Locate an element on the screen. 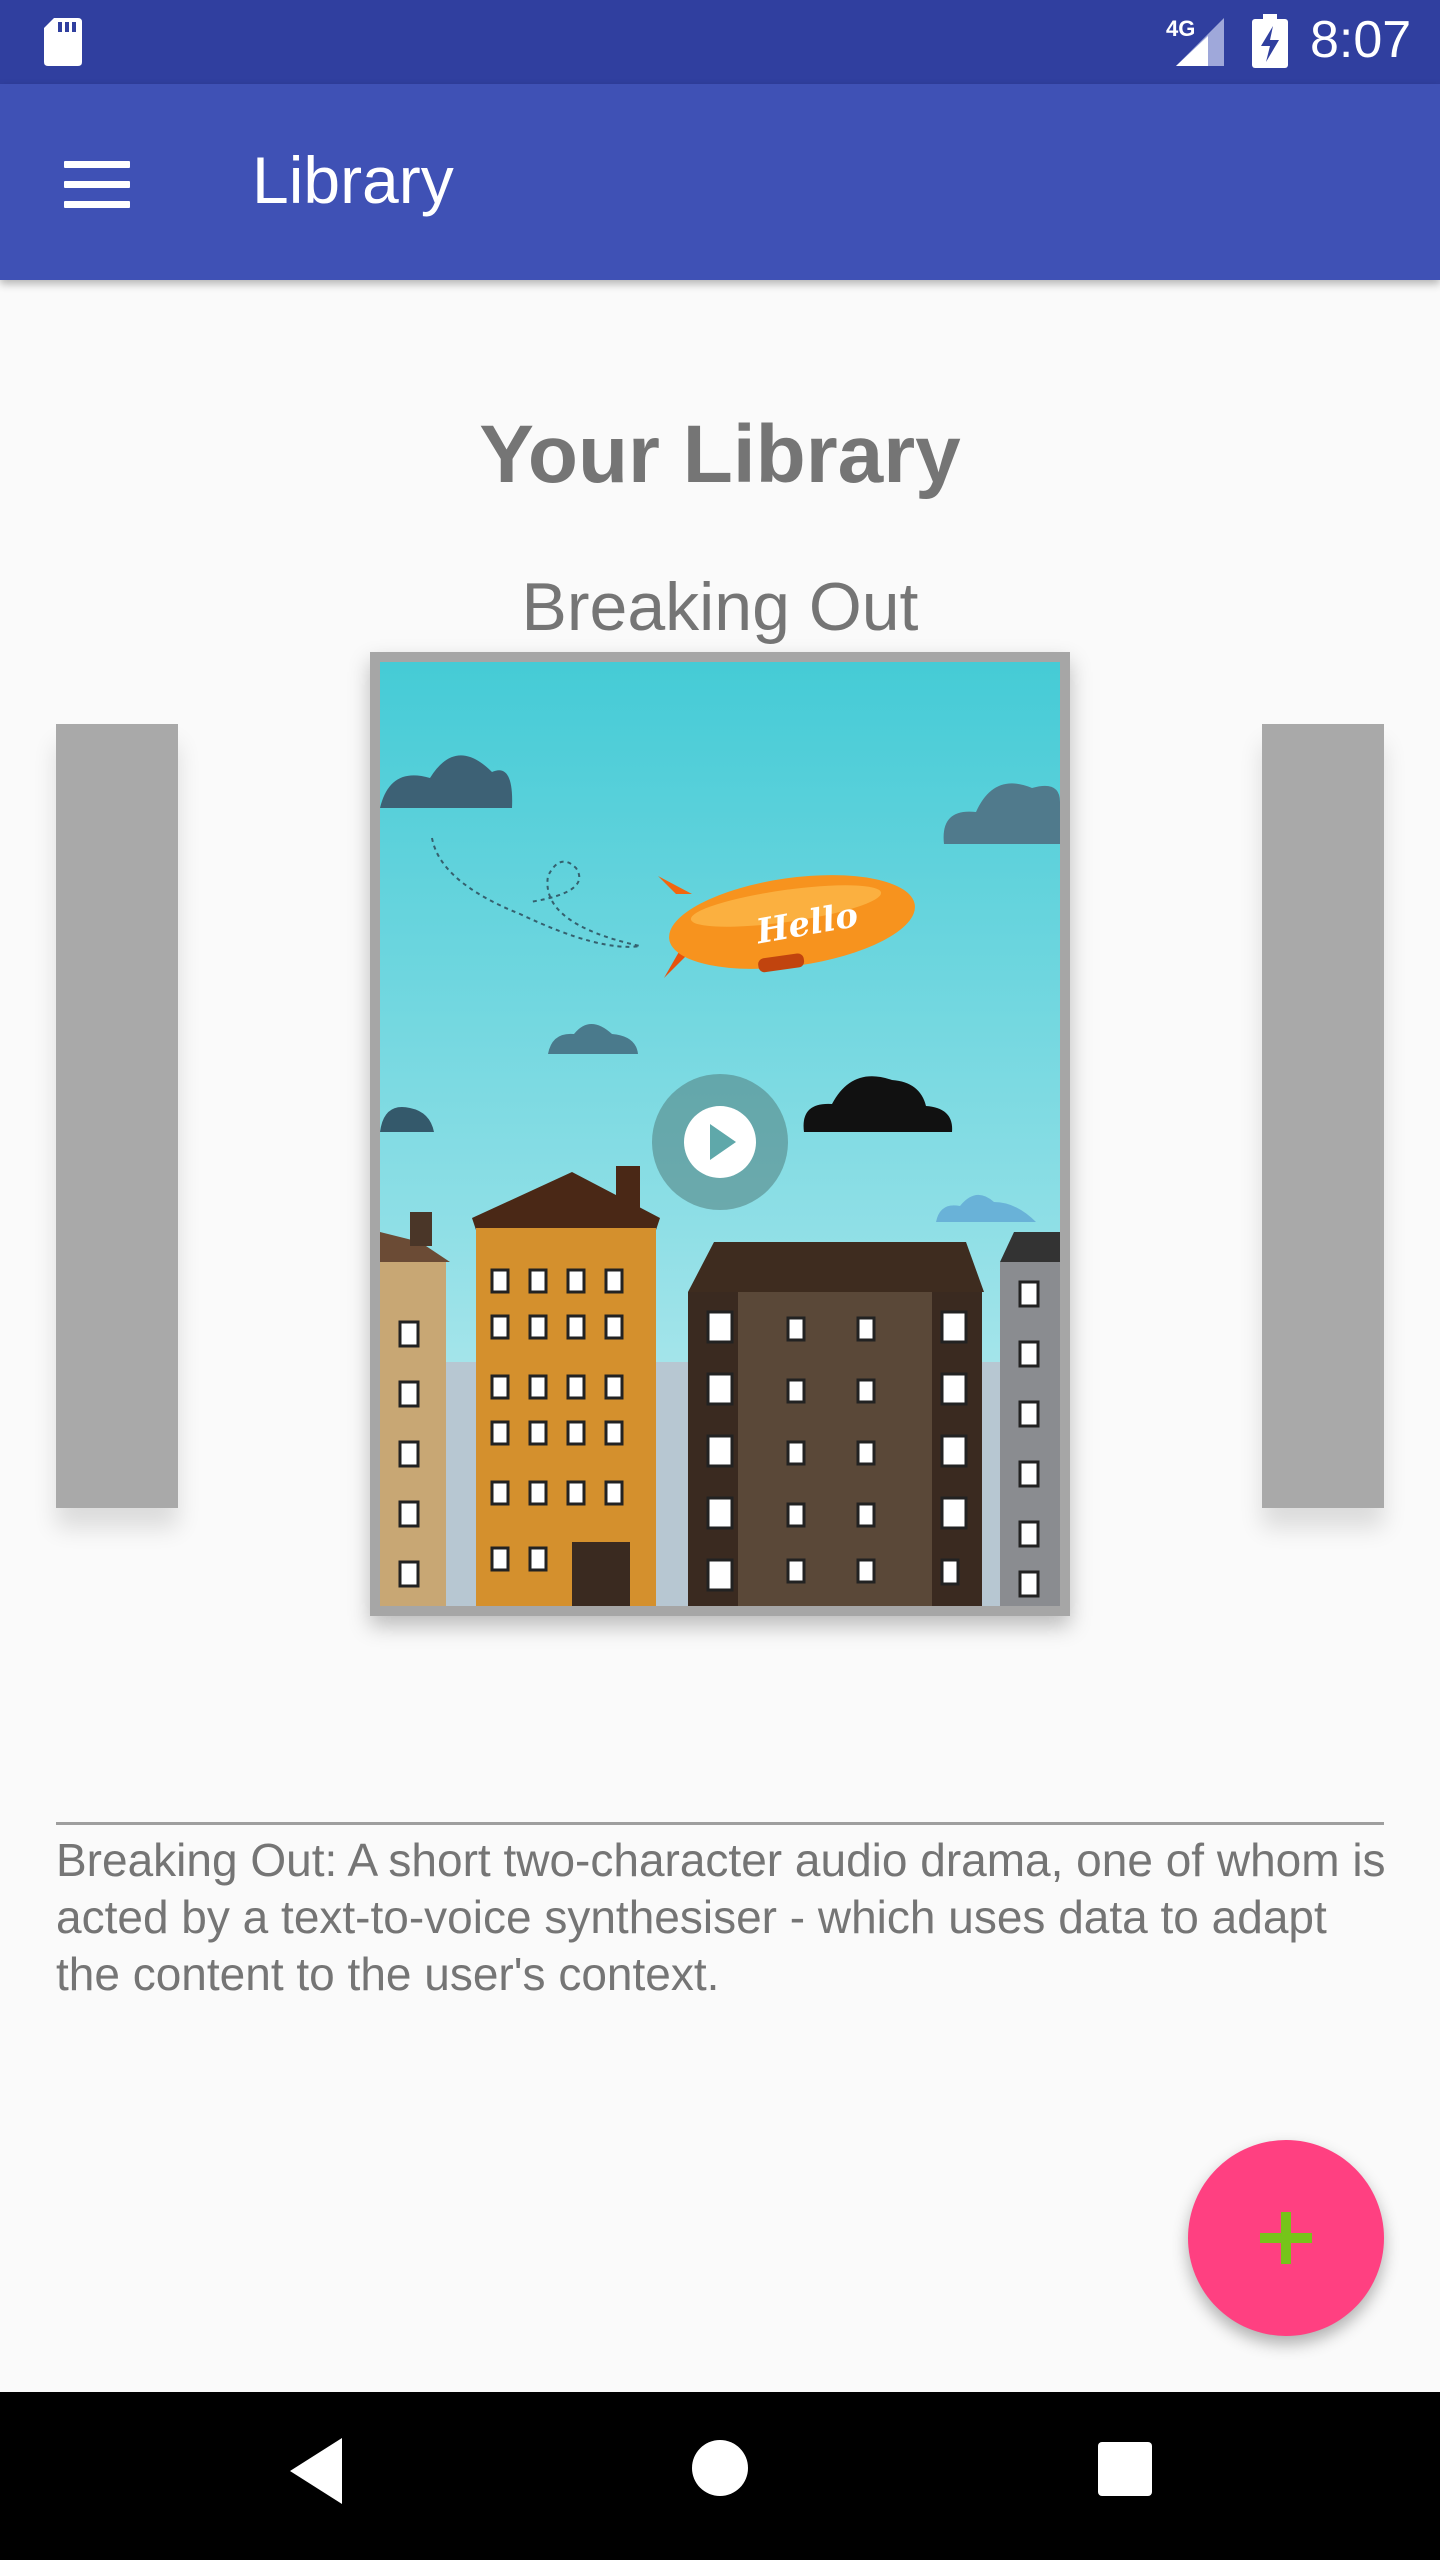  page-heading: Your Library is located at coordinates (720, 454).